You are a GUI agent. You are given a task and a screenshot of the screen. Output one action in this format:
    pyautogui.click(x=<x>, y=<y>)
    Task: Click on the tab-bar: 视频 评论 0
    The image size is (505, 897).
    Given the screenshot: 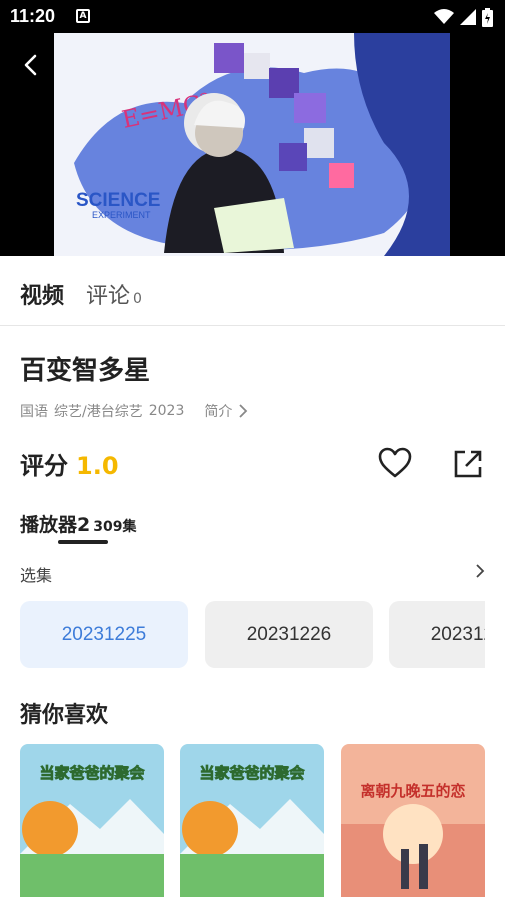 What is the action you would take?
    pyautogui.click(x=252, y=291)
    